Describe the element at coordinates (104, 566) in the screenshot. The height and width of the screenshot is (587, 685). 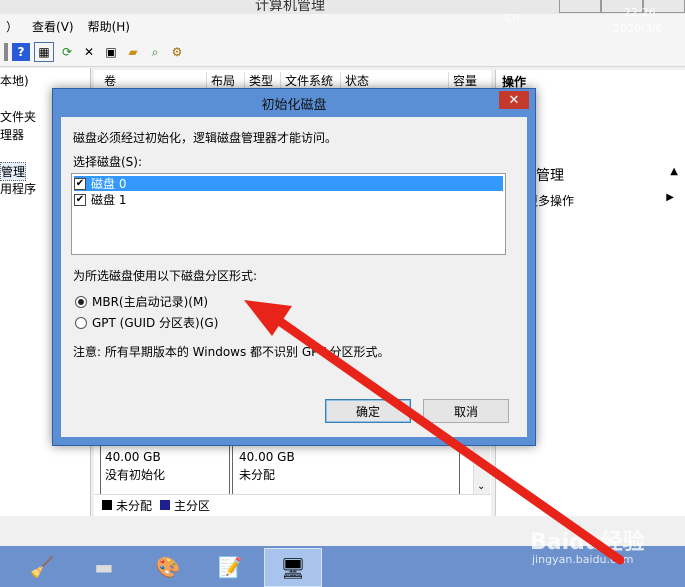
I see `memory-icon: ▬` at that location.